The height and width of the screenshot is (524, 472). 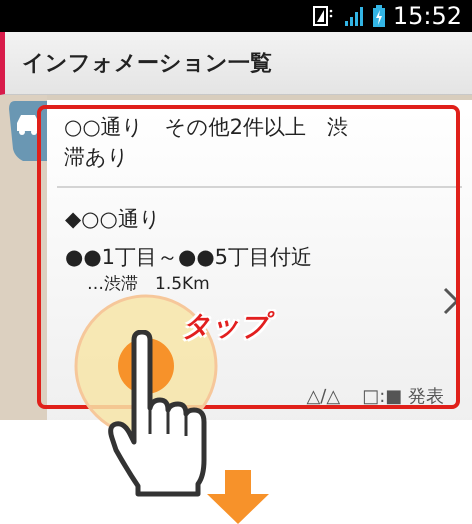 I want to click on screen-rotation-icon, so click(x=323, y=16).